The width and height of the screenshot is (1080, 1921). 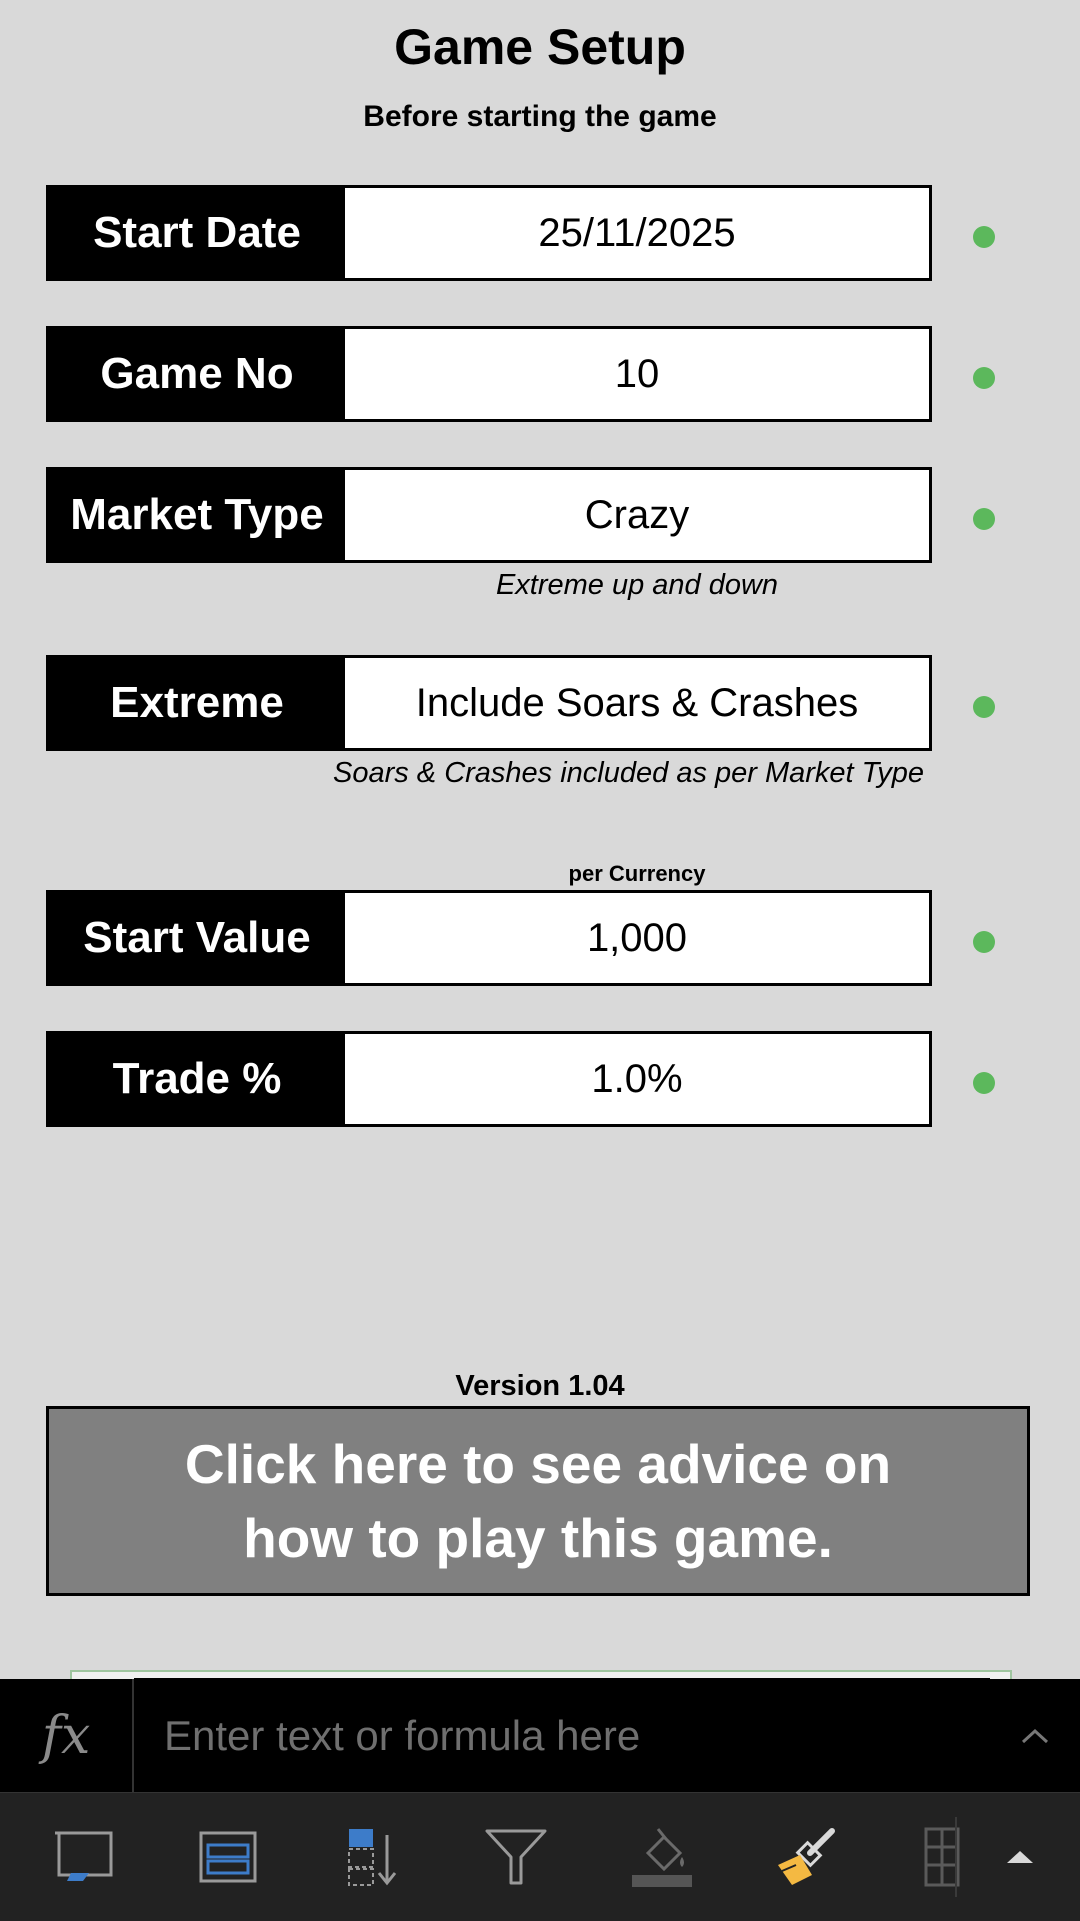 What do you see at coordinates (197, 1079) in the screenshot?
I see `trade-percent-label: Trade %` at bounding box center [197, 1079].